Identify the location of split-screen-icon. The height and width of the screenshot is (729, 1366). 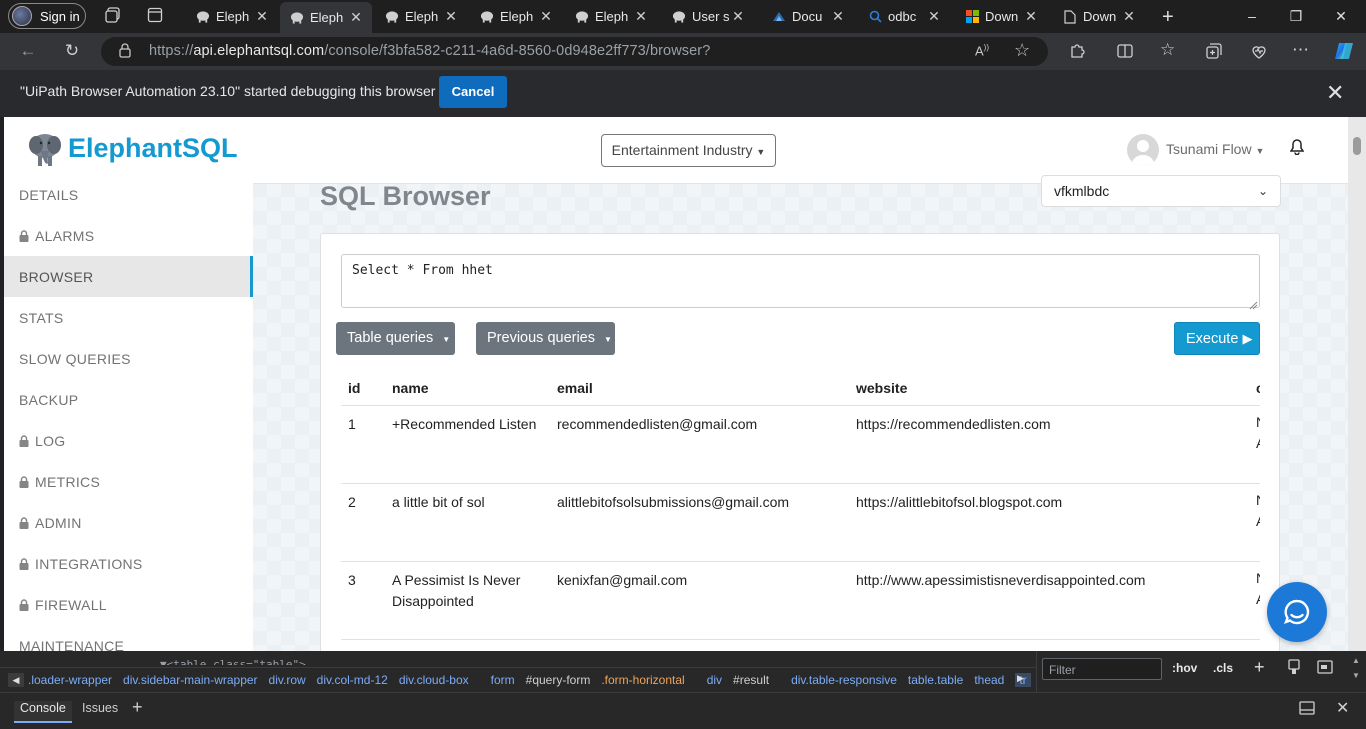
(1125, 53).